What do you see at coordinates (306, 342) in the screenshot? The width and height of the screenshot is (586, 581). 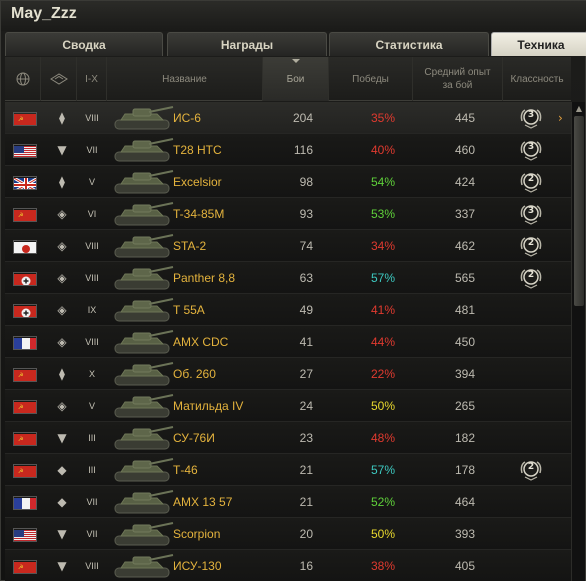 I see `battles-count: 41` at bounding box center [306, 342].